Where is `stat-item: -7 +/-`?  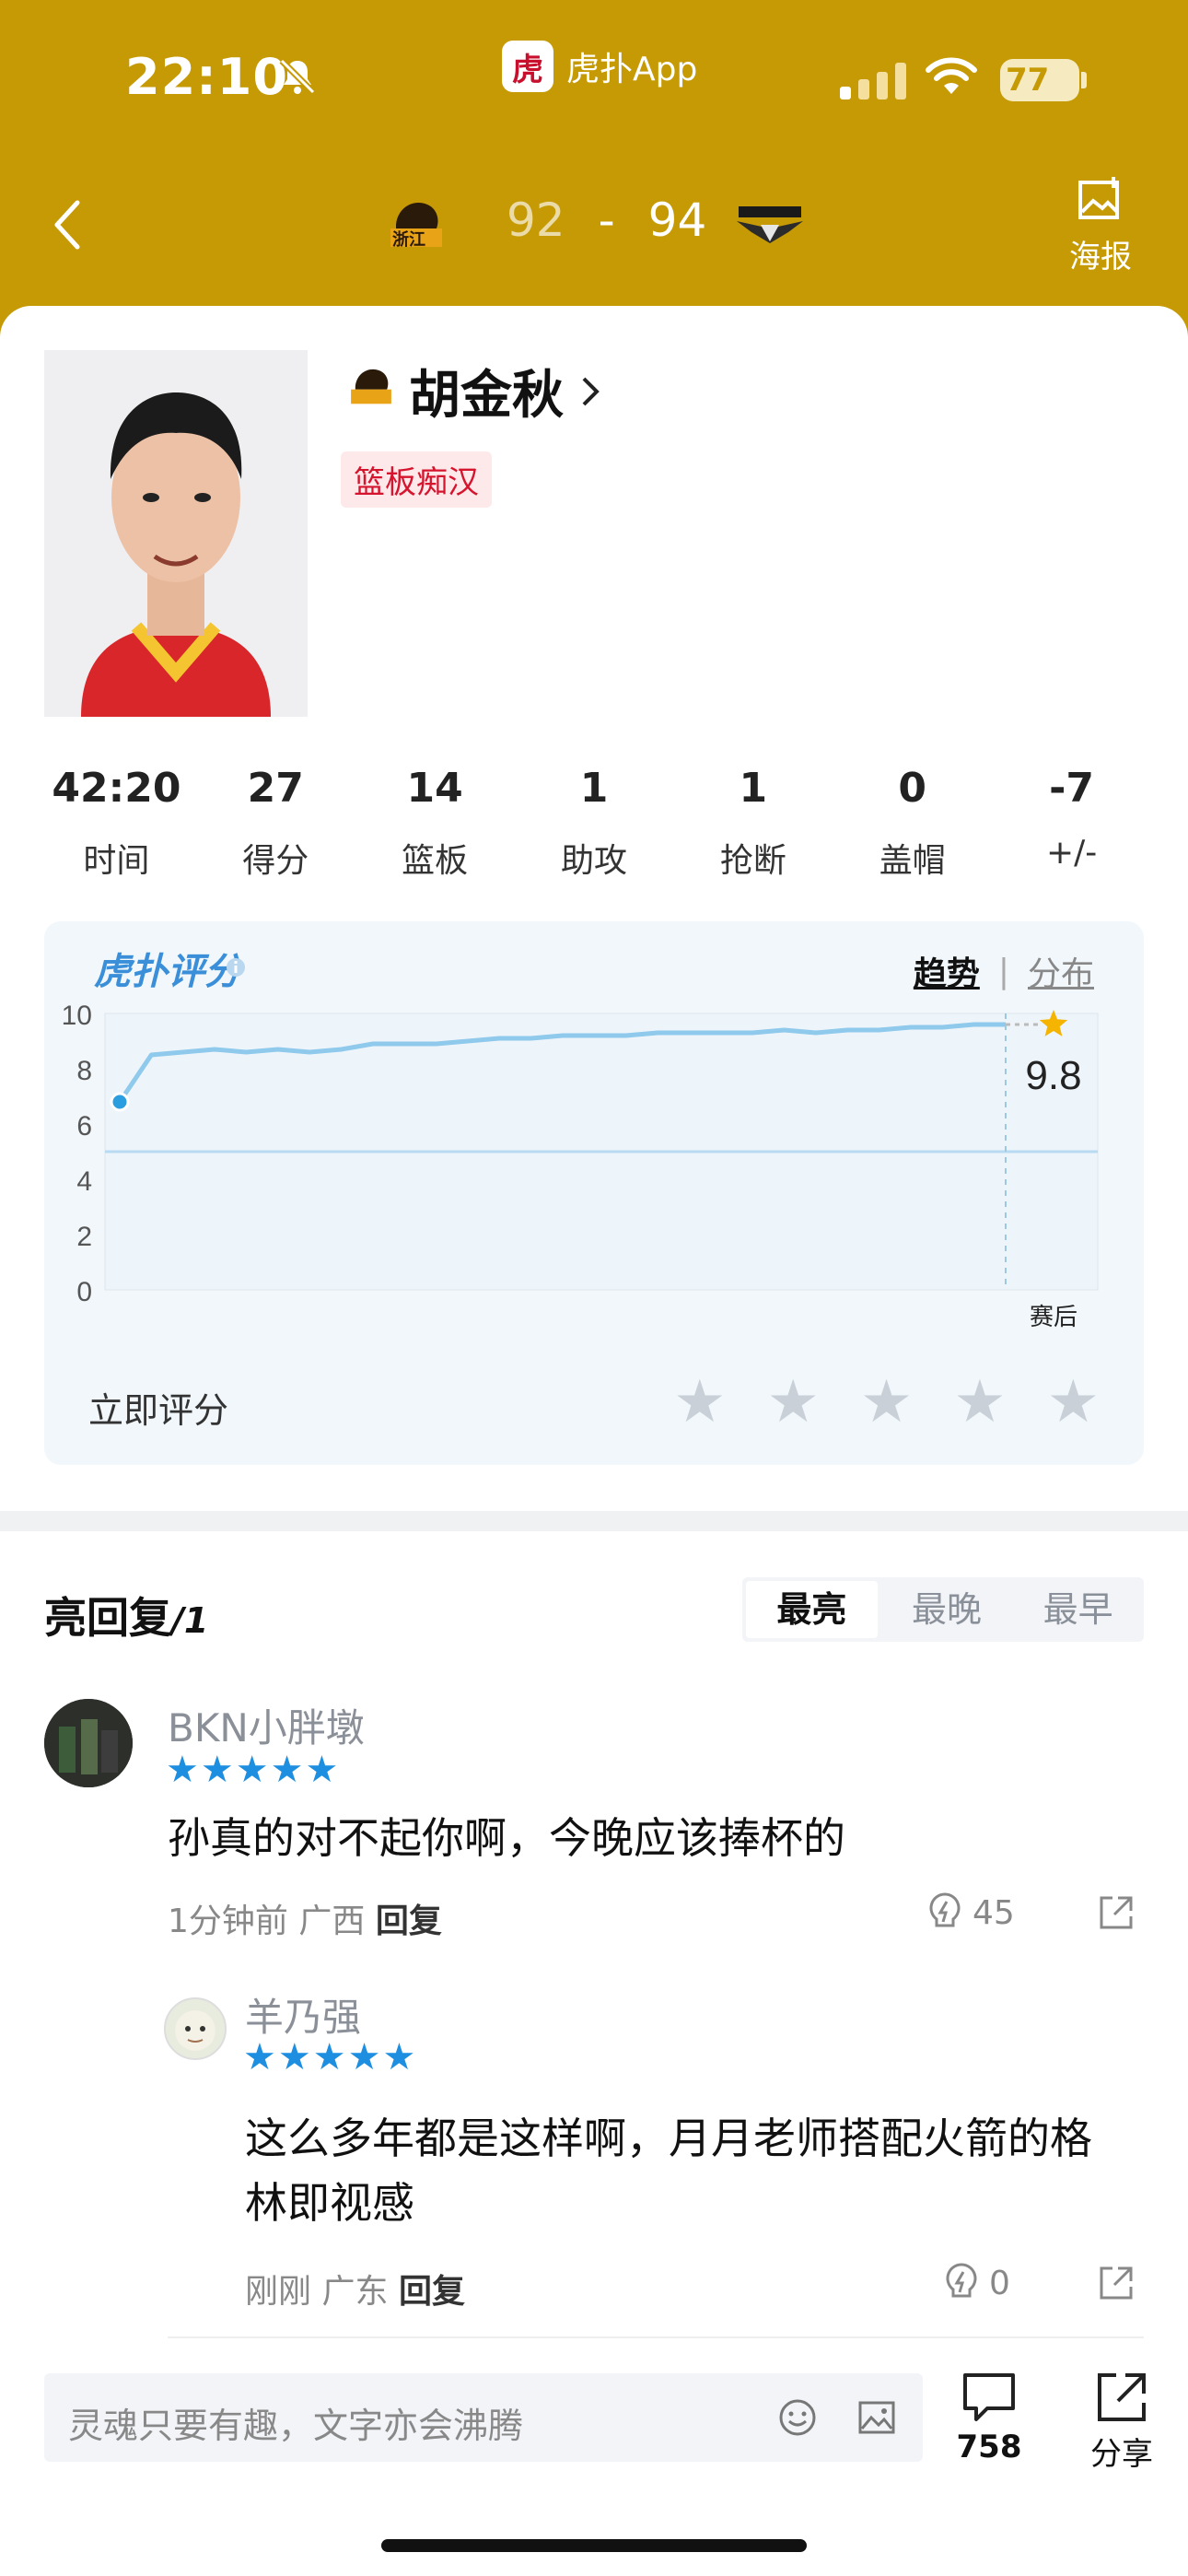
stat-item: -7 +/- is located at coordinates (1071, 823).